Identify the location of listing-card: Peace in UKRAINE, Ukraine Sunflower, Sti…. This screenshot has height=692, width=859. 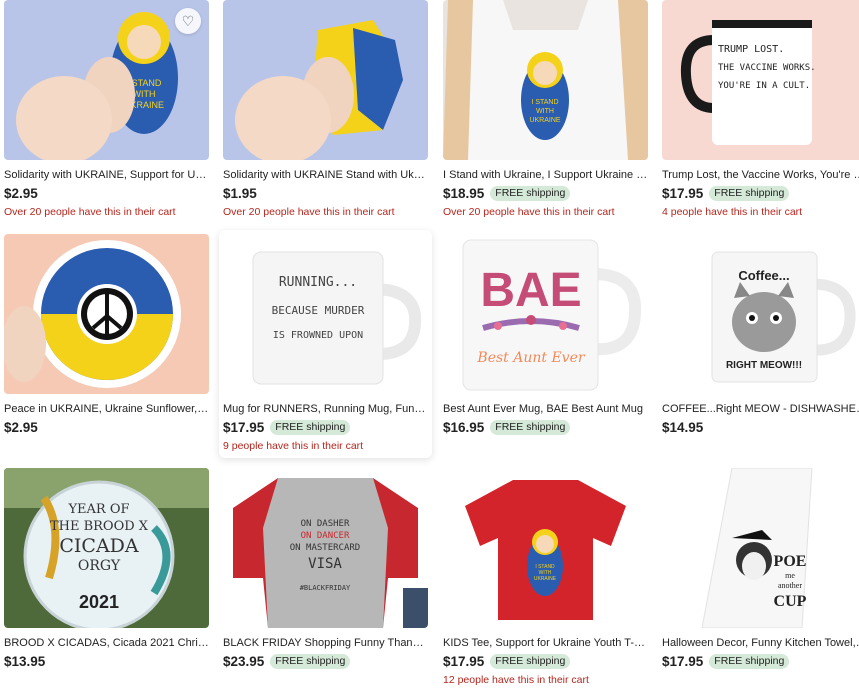
(108, 345).